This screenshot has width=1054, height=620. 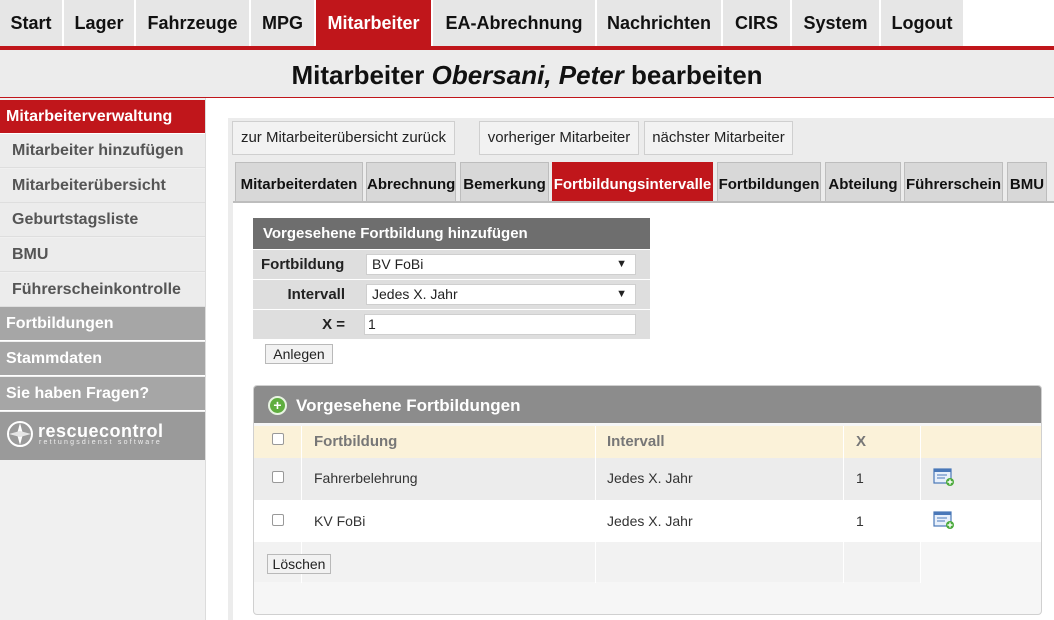 I want to click on tab-abteilung: Abteilung, so click(x=863, y=182).